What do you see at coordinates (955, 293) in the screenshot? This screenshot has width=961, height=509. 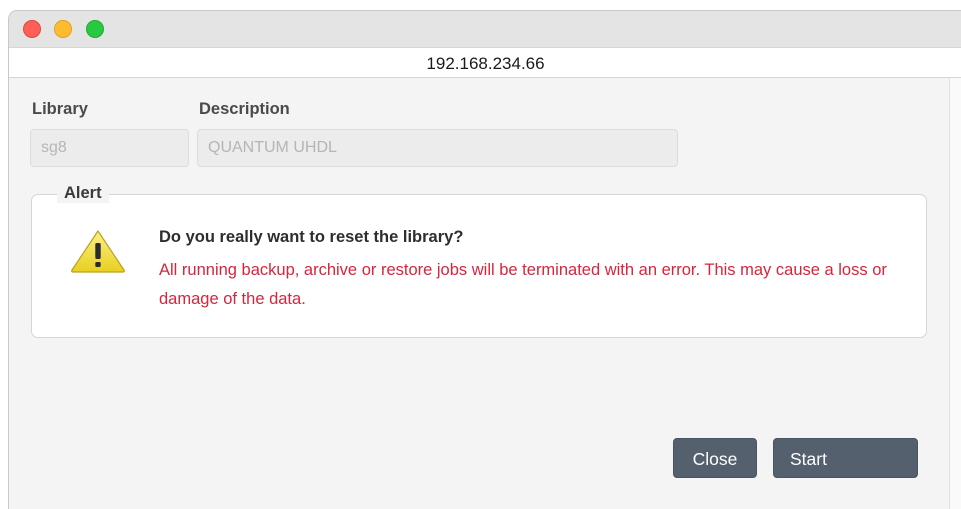 I see `scrollbar` at bounding box center [955, 293].